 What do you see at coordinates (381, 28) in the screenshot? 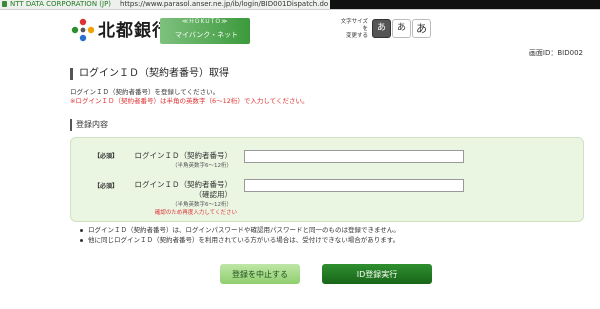
I see `font-size-small-button: あ` at bounding box center [381, 28].